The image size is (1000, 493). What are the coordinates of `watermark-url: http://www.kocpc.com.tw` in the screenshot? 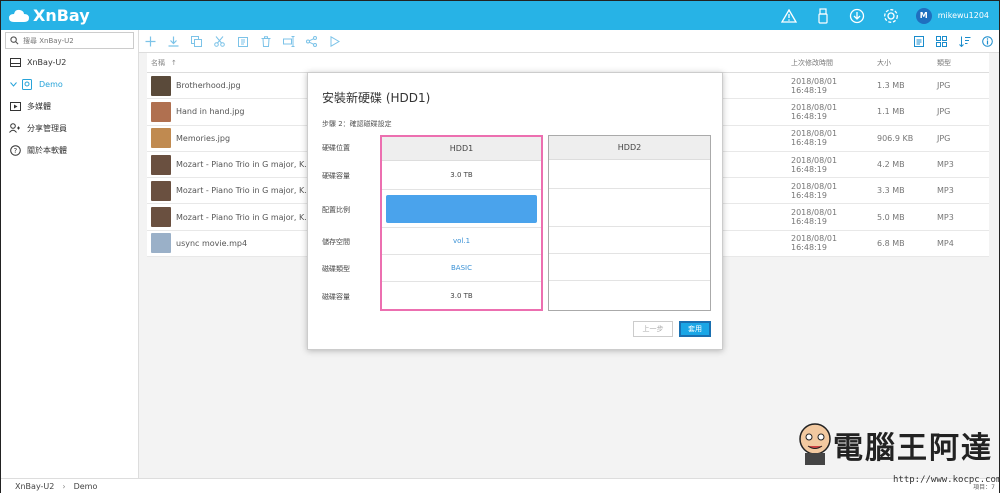 It's located at (946, 480).